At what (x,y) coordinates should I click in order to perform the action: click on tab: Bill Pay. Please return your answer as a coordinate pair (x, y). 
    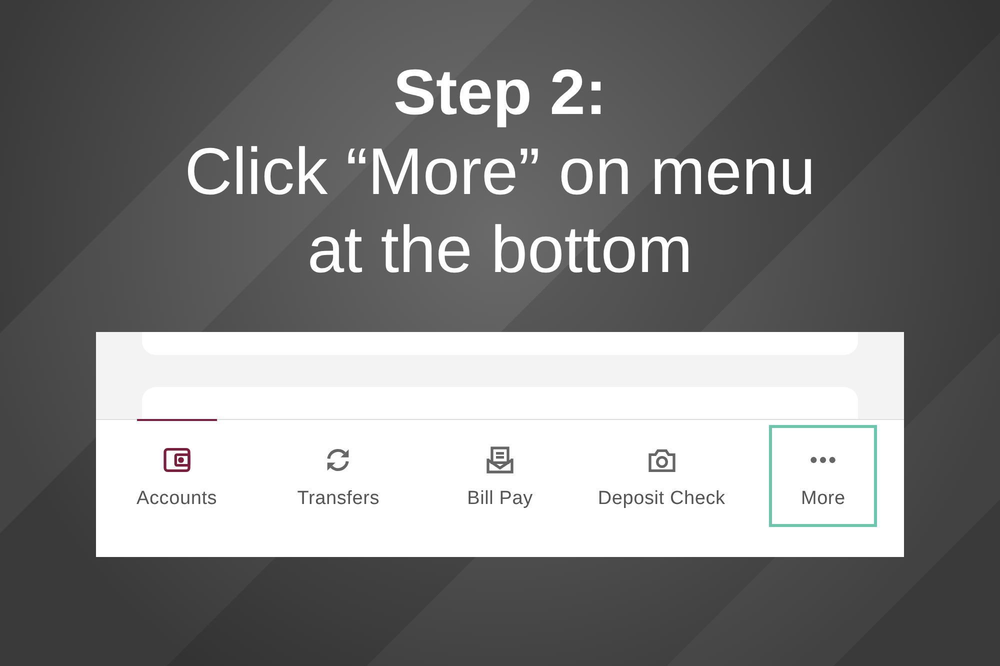
    Looking at the image, I should click on (500, 476).